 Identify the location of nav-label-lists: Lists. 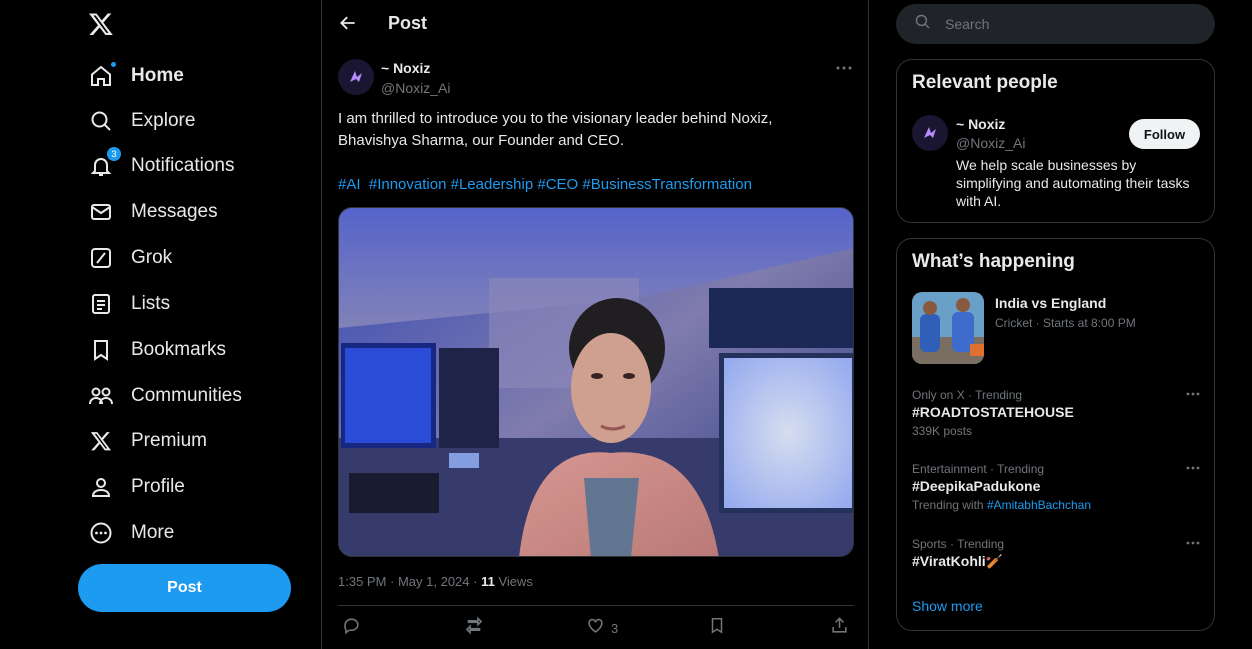
(151, 303).